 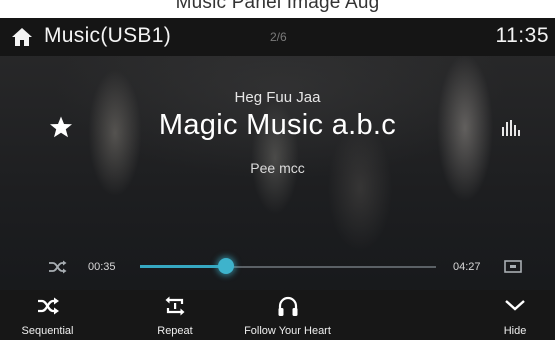 I want to click on repeat-label: Repeat, so click(x=175, y=331).